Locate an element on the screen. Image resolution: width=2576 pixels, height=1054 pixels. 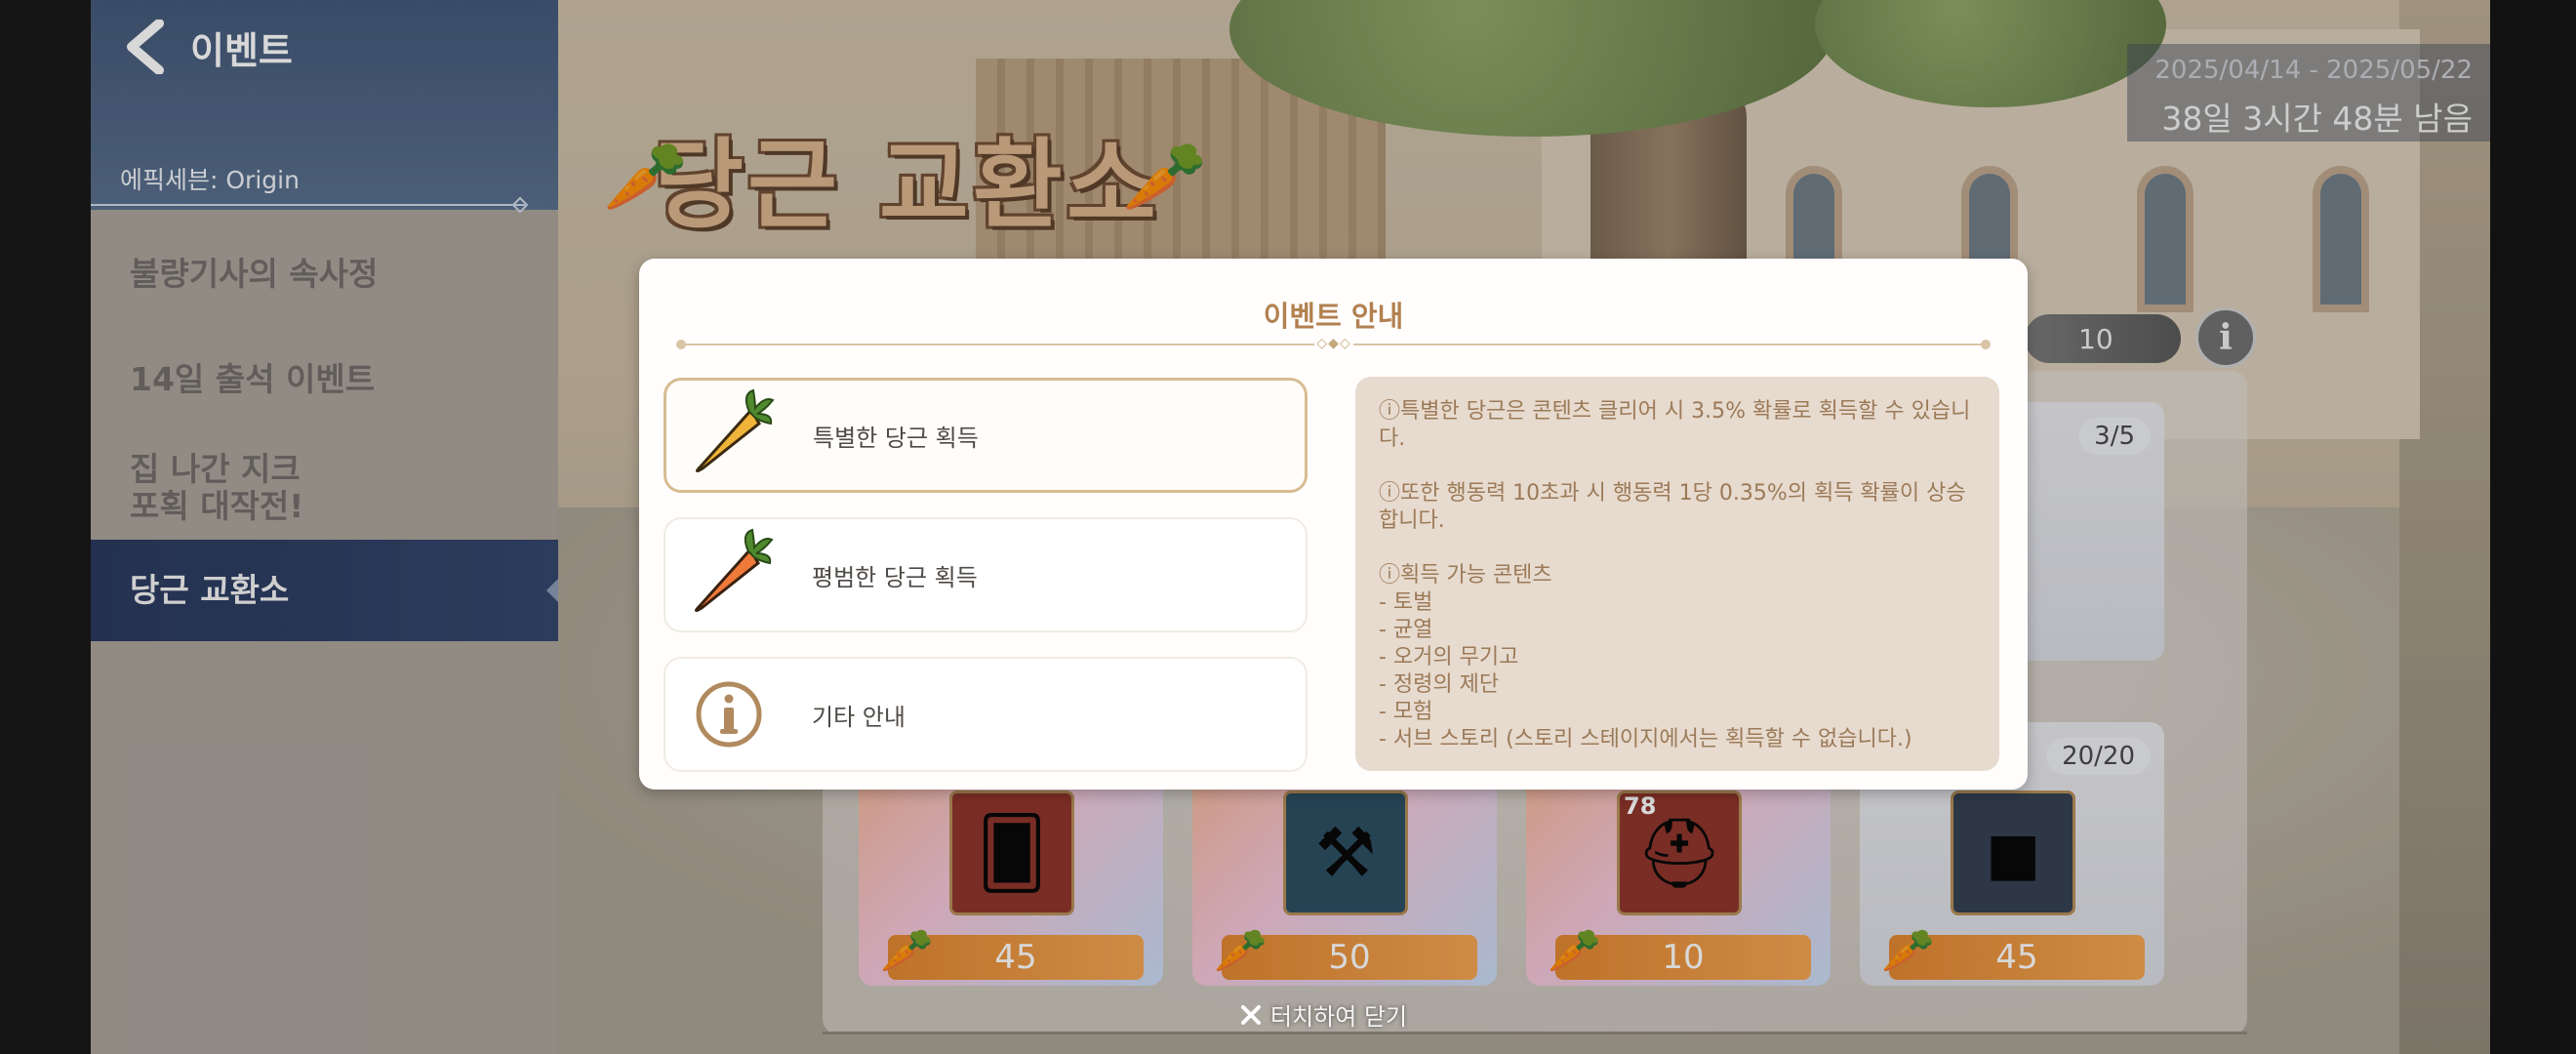
content-list-item: - 서브 스토리 (스토리 스테이지에서는 획득할 수 없습니다.) is located at coordinates (1645, 739).